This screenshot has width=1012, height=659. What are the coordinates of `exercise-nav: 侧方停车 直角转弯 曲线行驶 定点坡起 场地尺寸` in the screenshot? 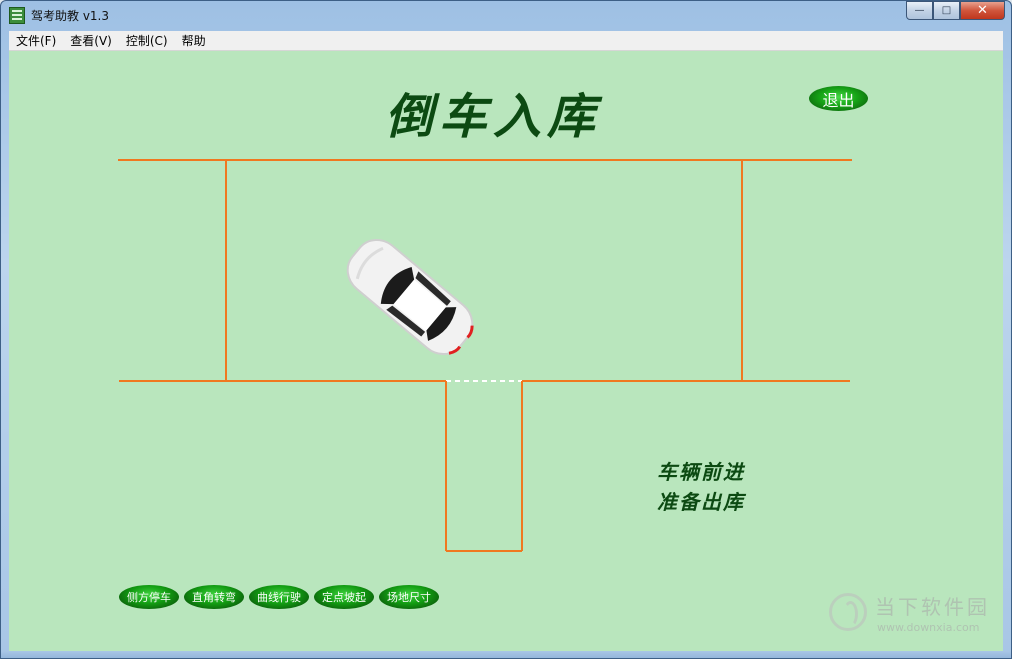 It's located at (279, 597).